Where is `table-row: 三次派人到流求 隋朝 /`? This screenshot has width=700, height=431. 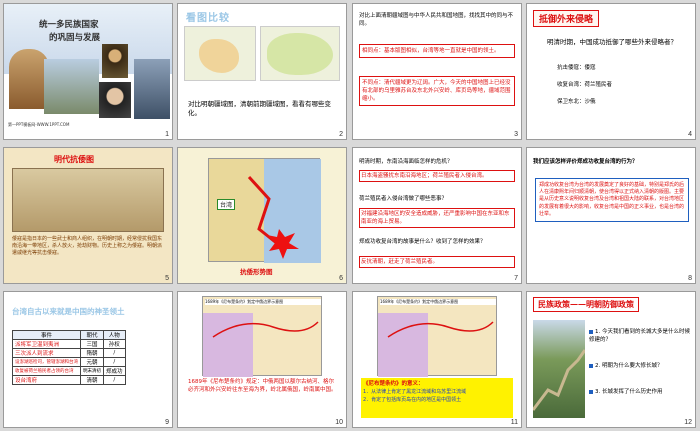 table-row: 三次派人到流求 隋朝 / is located at coordinates (69, 353).